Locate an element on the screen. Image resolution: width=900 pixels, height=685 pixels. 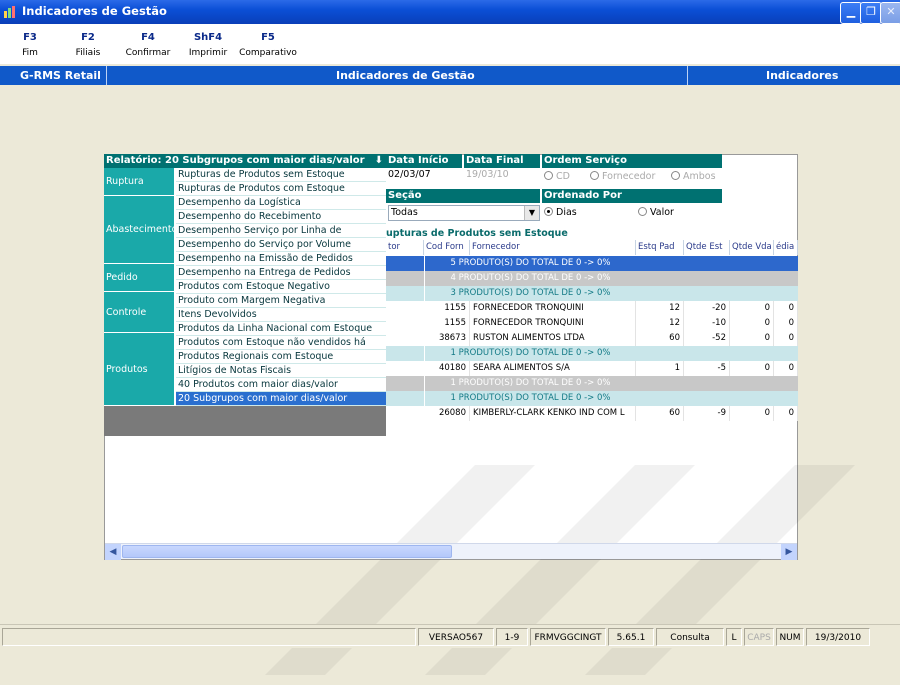
toolbar-f4-confirmar: F4 Confirmar is located at coordinates (148, 45).